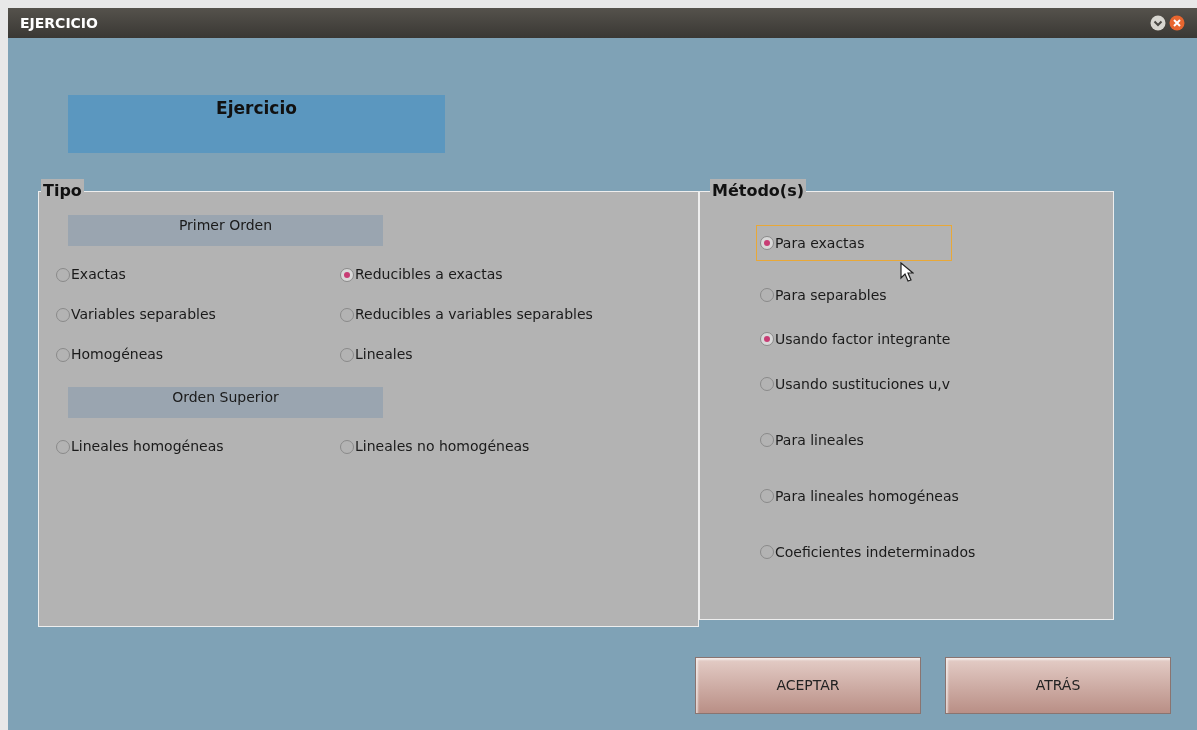  I want to click on radio-option: Lineales homogéneas, so click(198, 446).